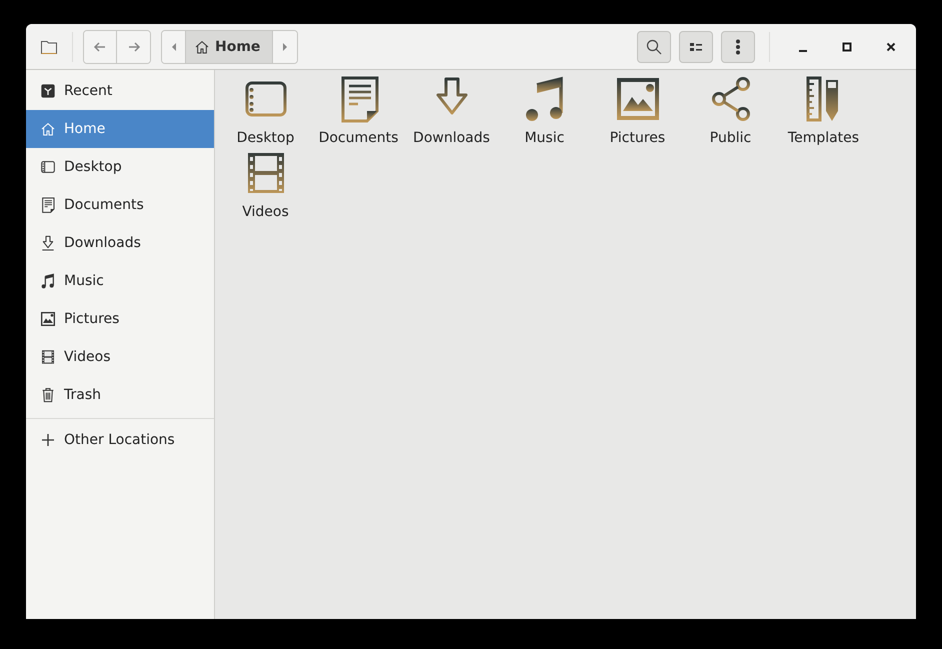 The width and height of the screenshot is (942, 649). What do you see at coordinates (120, 357) in the screenshot?
I see `sidebar-item: Videos` at bounding box center [120, 357].